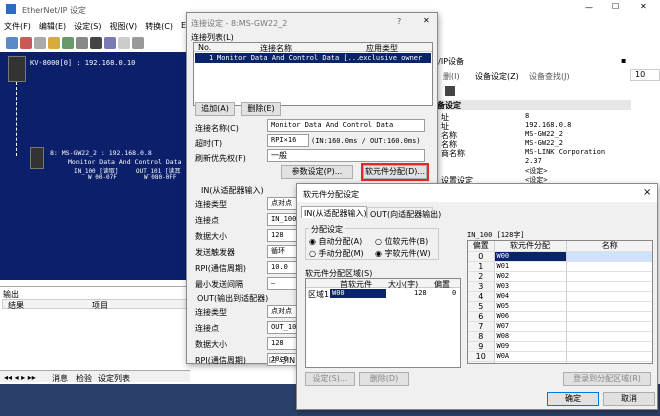 This screenshot has width=660, height=416. What do you see at coordinates (560, 306) in the screenshot?
I see `table-row: 5 W05` at bounding box center [560, 306].